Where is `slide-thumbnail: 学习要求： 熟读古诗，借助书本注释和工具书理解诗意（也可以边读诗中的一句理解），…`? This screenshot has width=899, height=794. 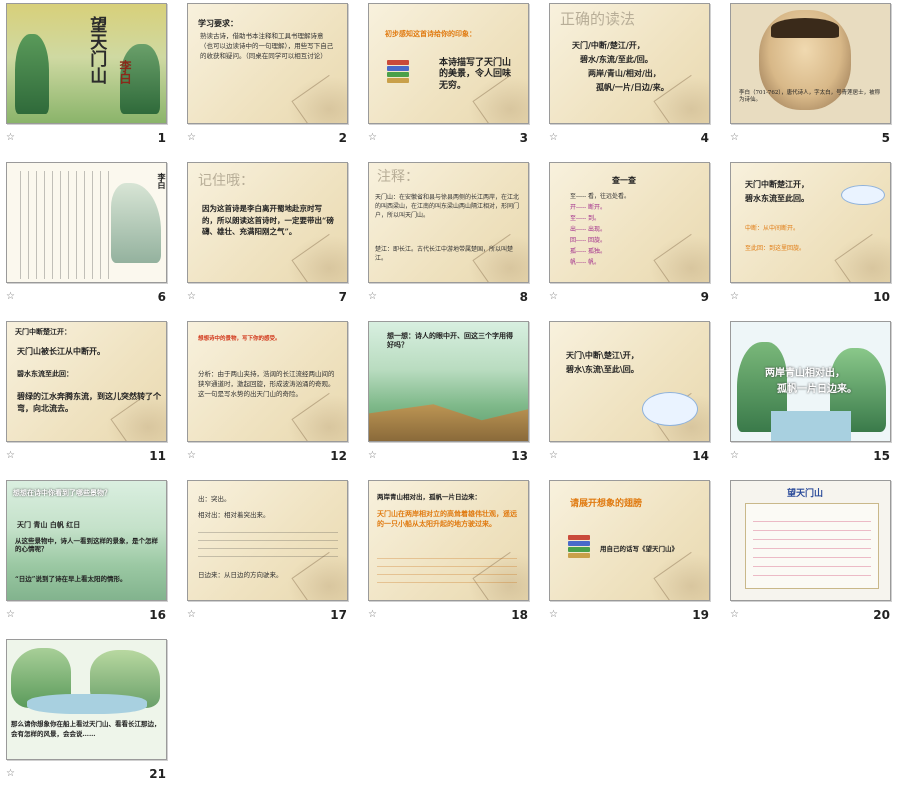 slide-thumbnail: 学习要求： 熟读古诗，借助书本注释和工具书理解诗意（也可以边读诗中的一句理解），… is located at coordinates (267, 63).